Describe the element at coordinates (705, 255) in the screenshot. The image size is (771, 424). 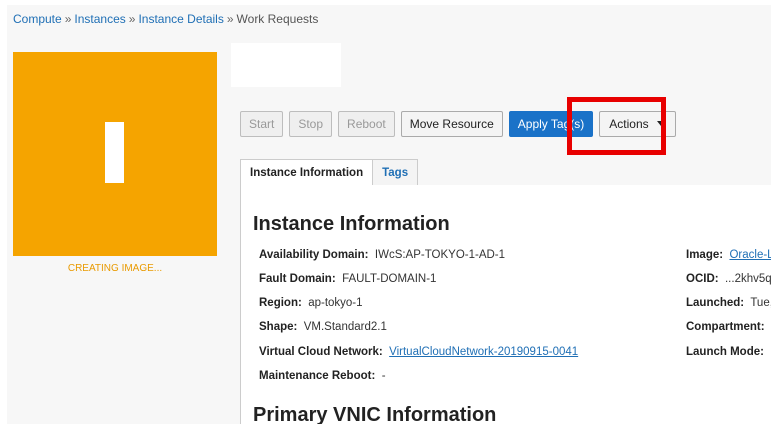
I see `image-label: Image:` at that location.